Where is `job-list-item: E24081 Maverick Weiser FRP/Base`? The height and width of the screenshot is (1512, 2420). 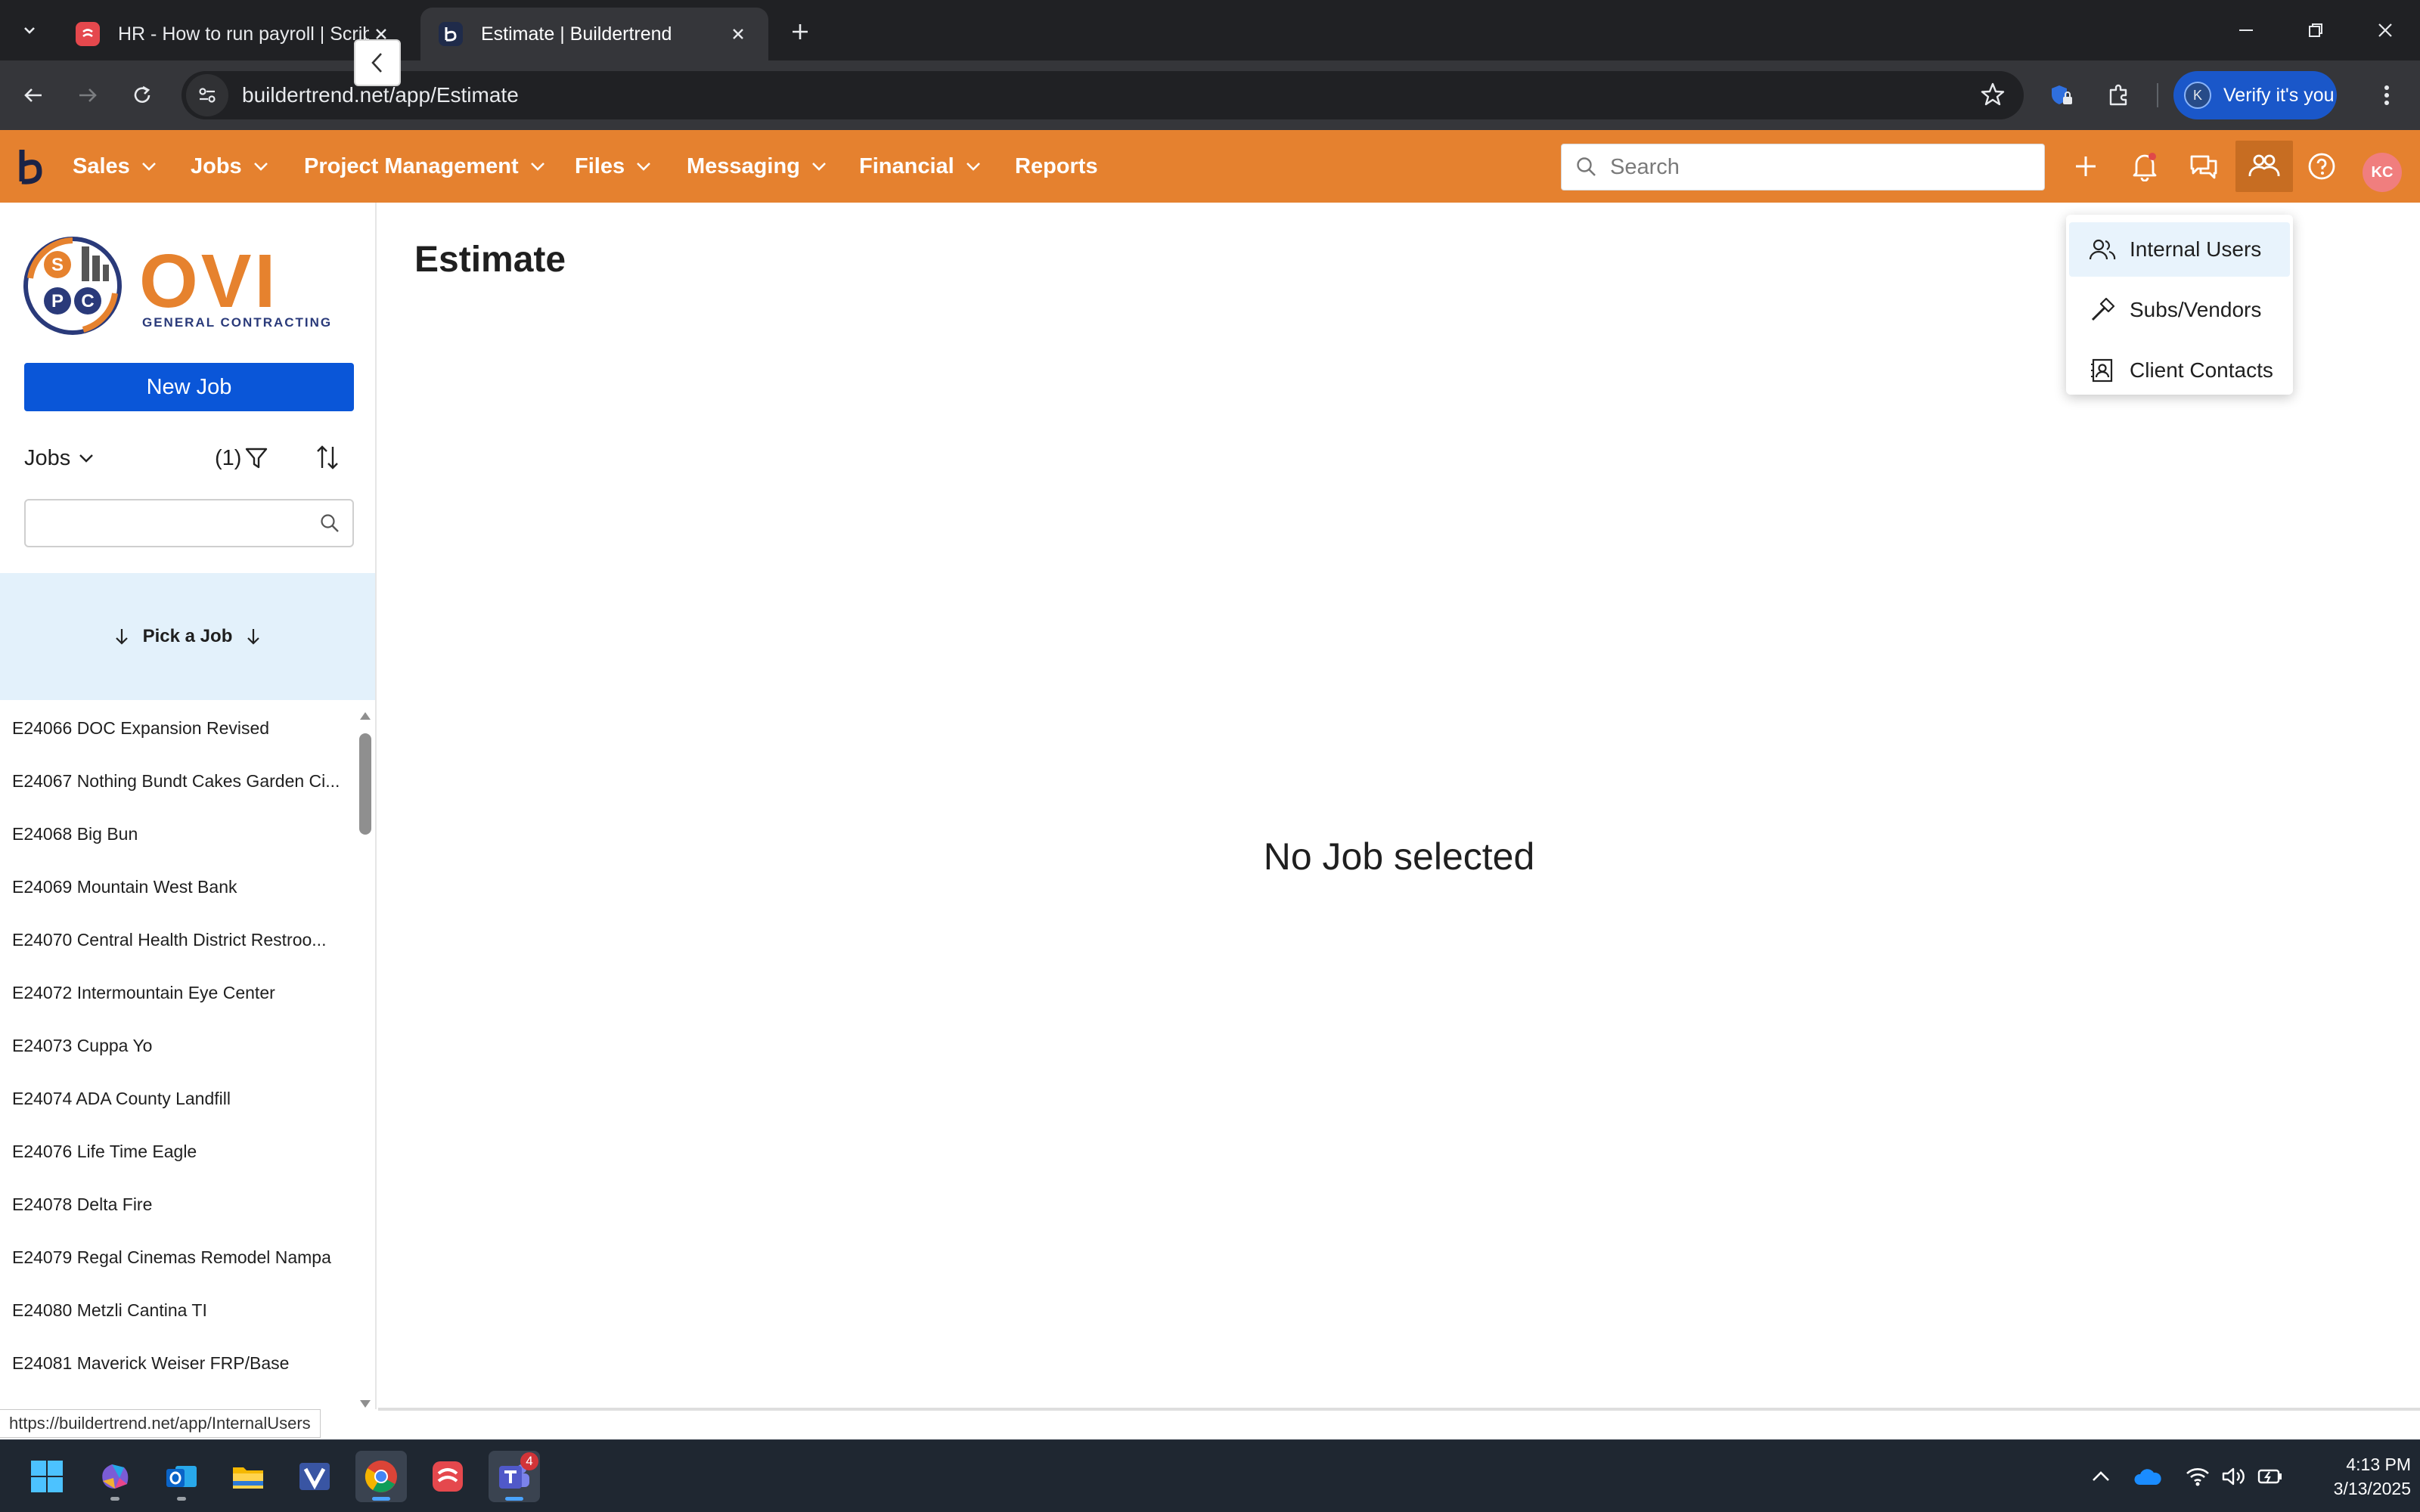 job-list-item: E24081 Maverick Weiser FRP/Base is located at coordinates (177, 1363).